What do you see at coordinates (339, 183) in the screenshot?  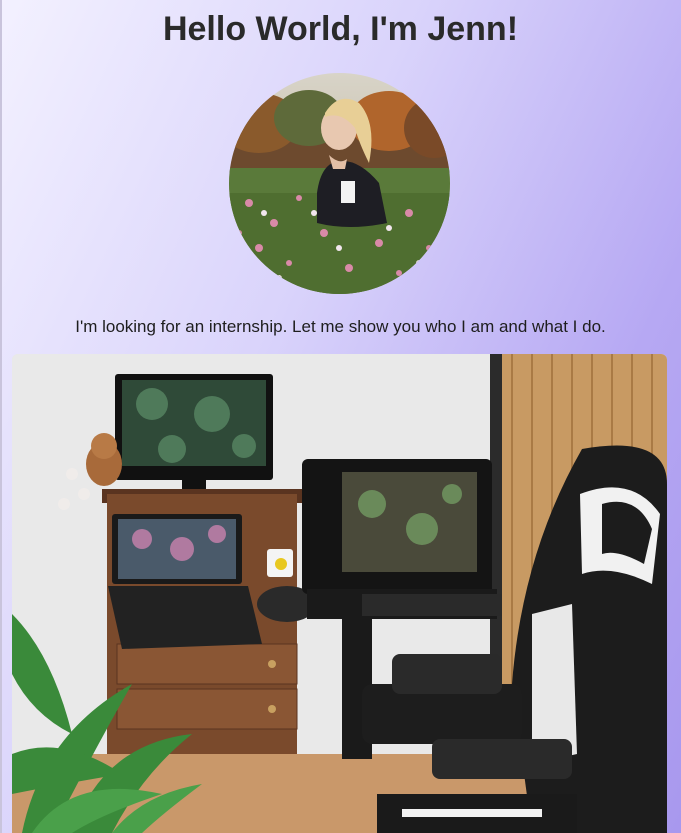 I see `profile-photo` at bounding box center [339, 183].